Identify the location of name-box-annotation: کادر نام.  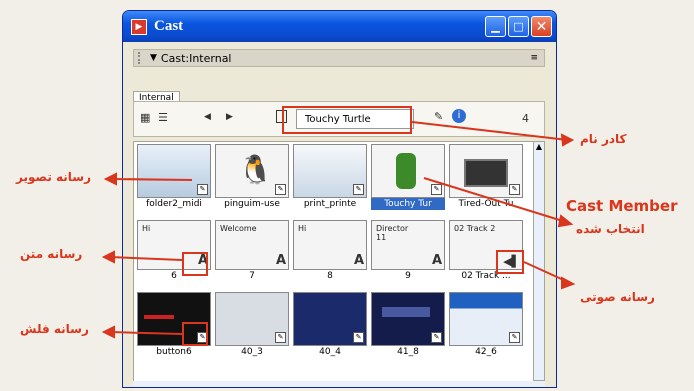
(603, 139).